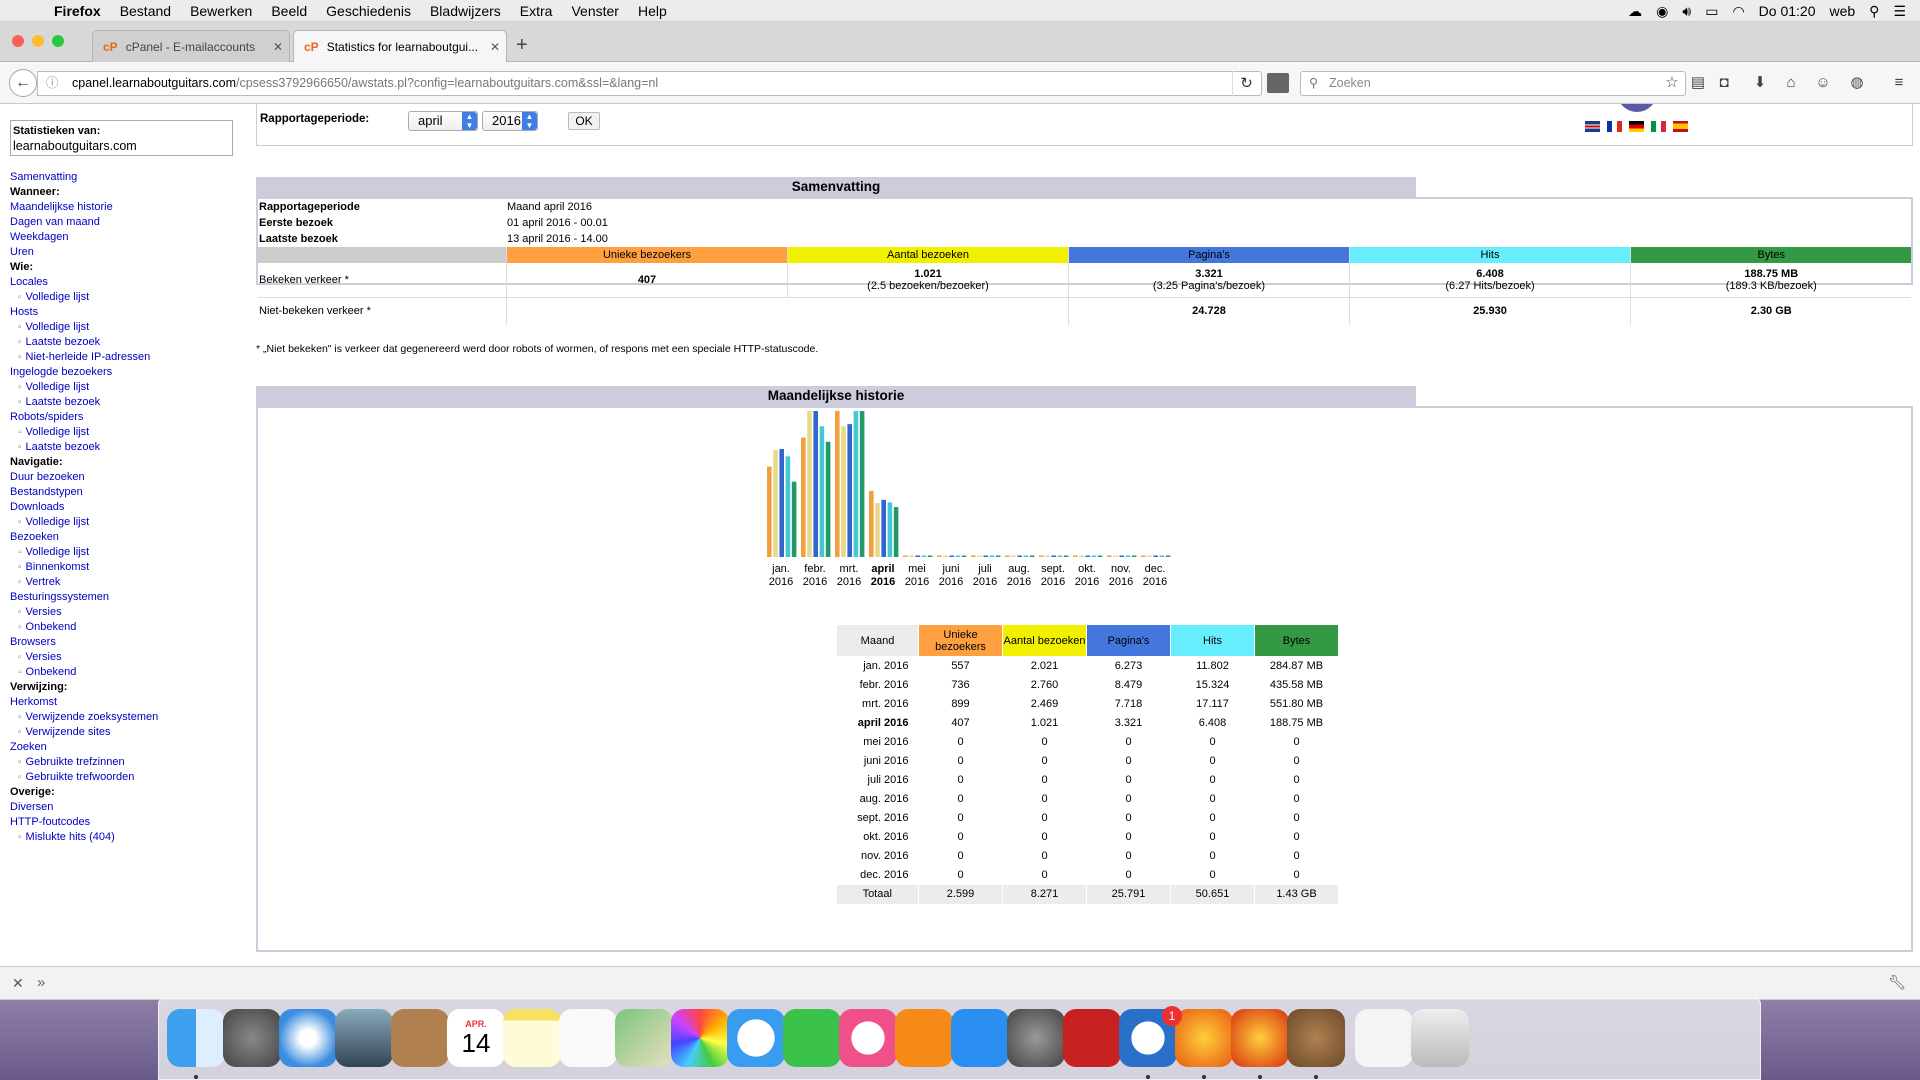 This screenshot has width=1920, height=1080. I want to click on sidebar-link: Diversen, so click(84, 807).